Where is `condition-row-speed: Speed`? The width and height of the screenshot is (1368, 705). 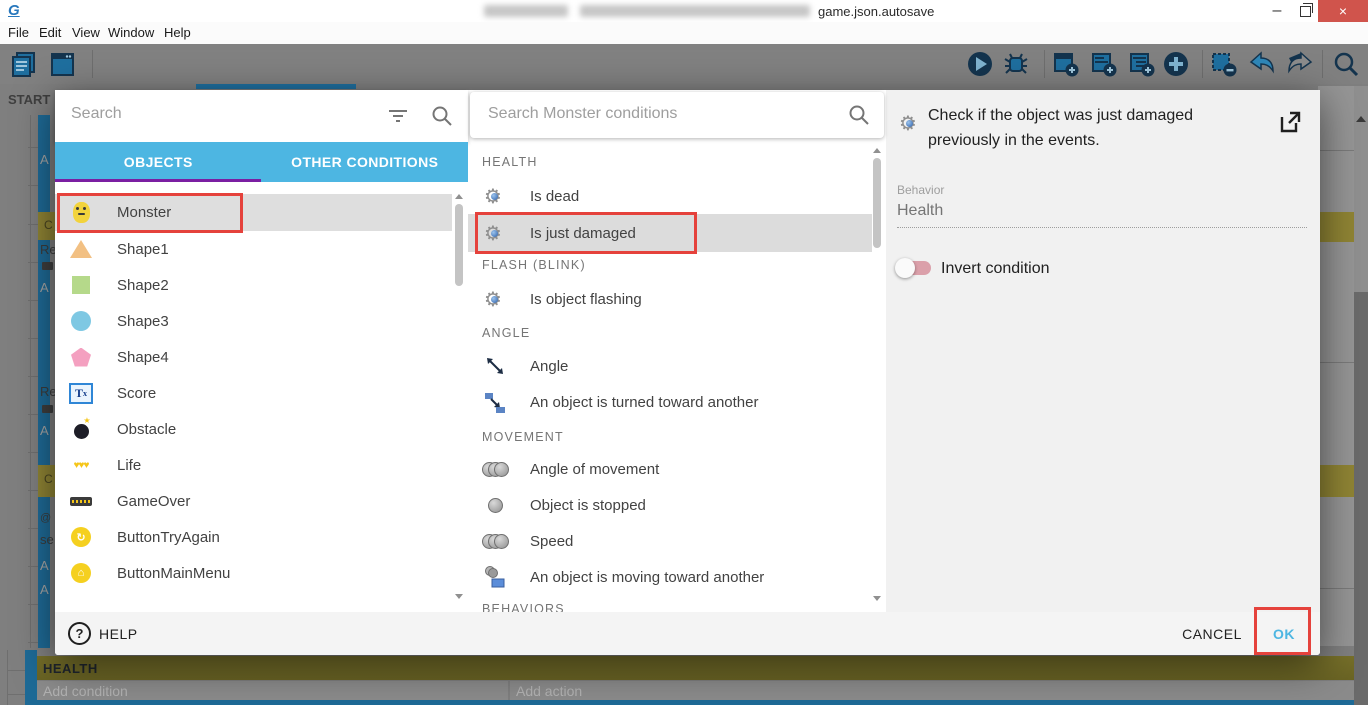 condition-row-speed: Speed is located at coordinates (670, 541).